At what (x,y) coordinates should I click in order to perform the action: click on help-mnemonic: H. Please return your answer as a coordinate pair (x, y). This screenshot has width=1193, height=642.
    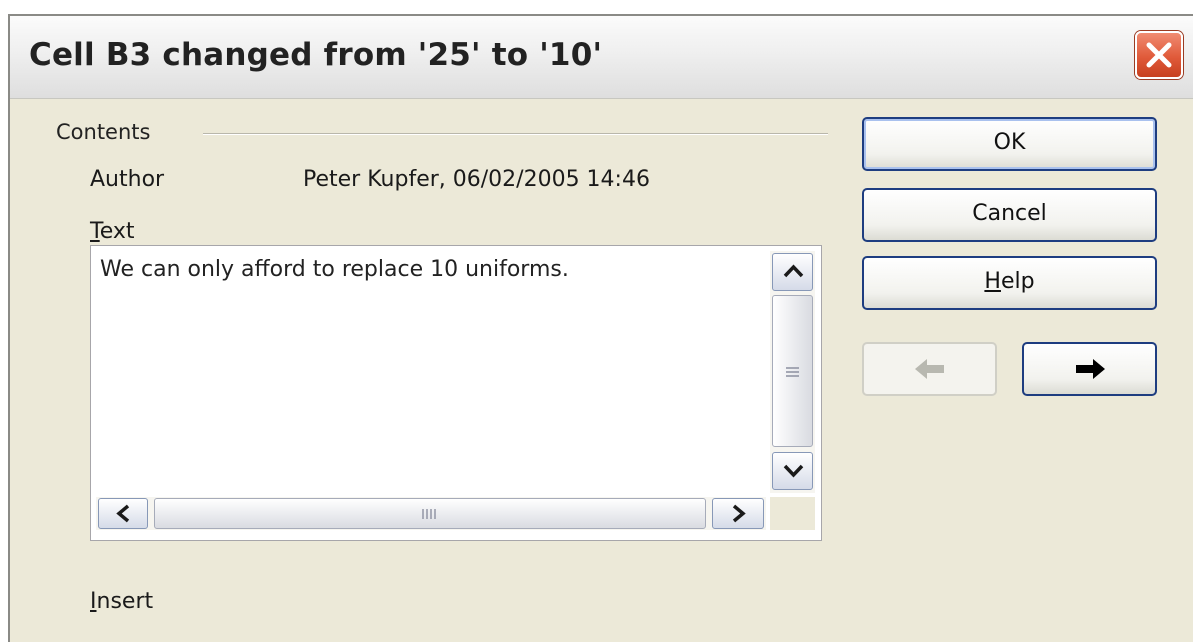
    Looking at the image, I should click on (992, 281).